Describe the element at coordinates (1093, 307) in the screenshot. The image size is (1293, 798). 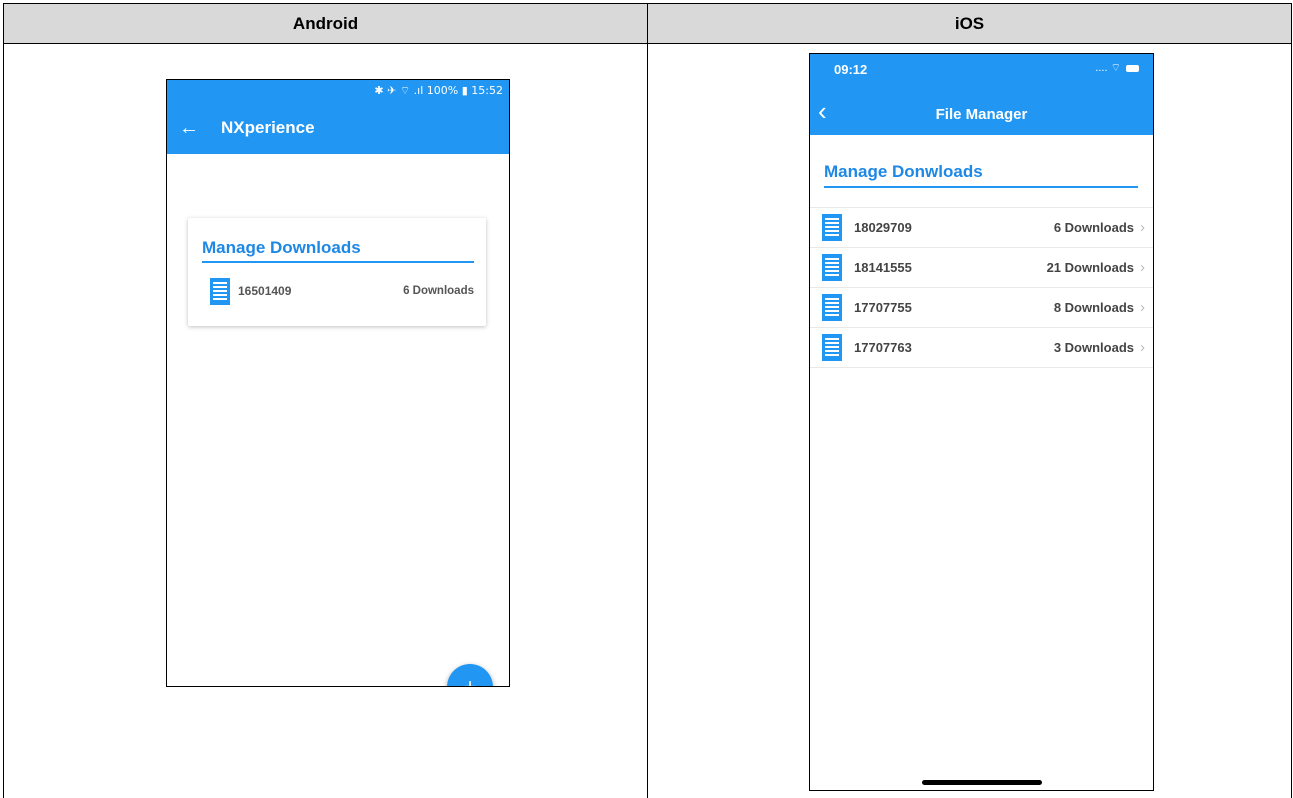
I see `item-download-count: 8 Downloads` at that location.